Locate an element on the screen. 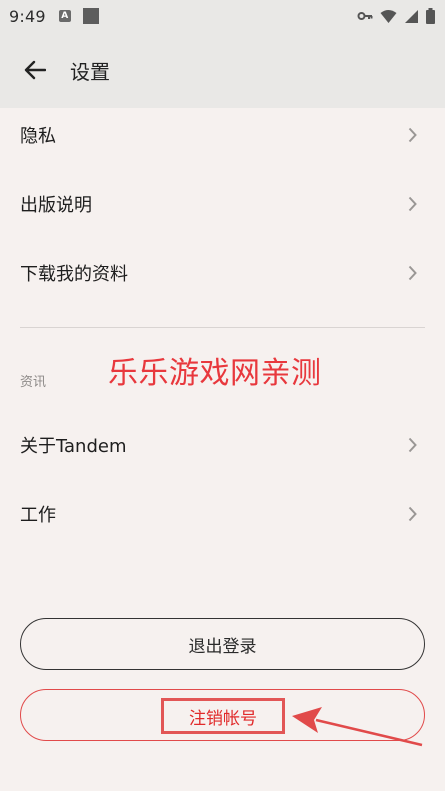  divider is located at coordinates (222, 327).